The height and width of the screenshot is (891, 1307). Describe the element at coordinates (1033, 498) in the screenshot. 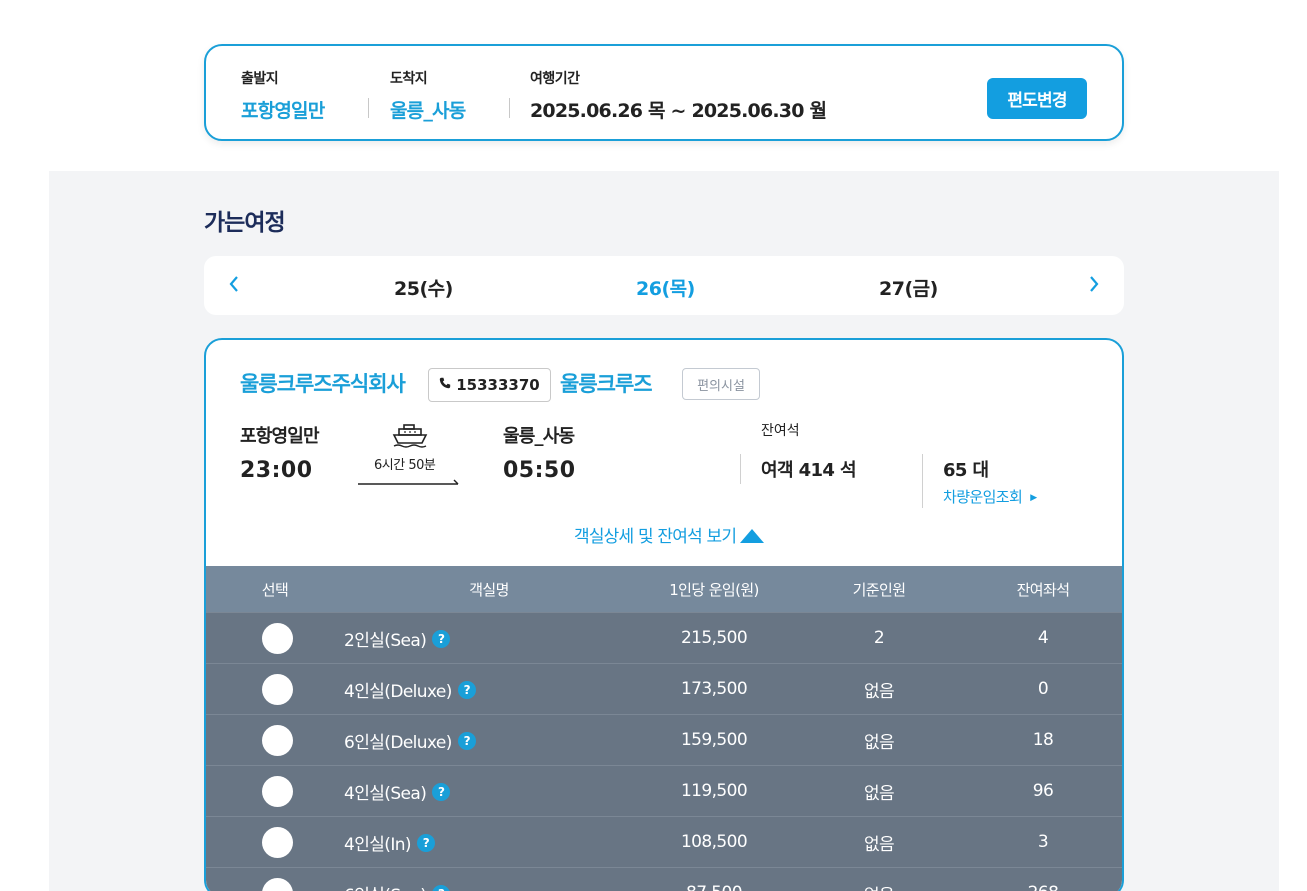

I see `caret-right-icon: ▶` at that location.